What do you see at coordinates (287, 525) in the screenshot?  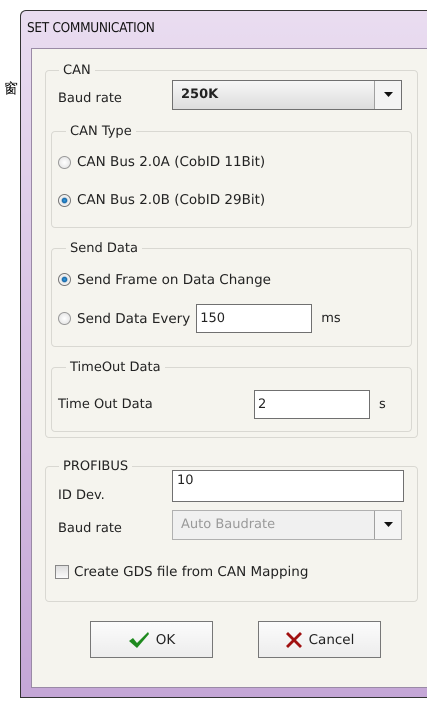 I see `baud-rate-dropdown: Auto Baudrate` at bounding box center [287, 525].